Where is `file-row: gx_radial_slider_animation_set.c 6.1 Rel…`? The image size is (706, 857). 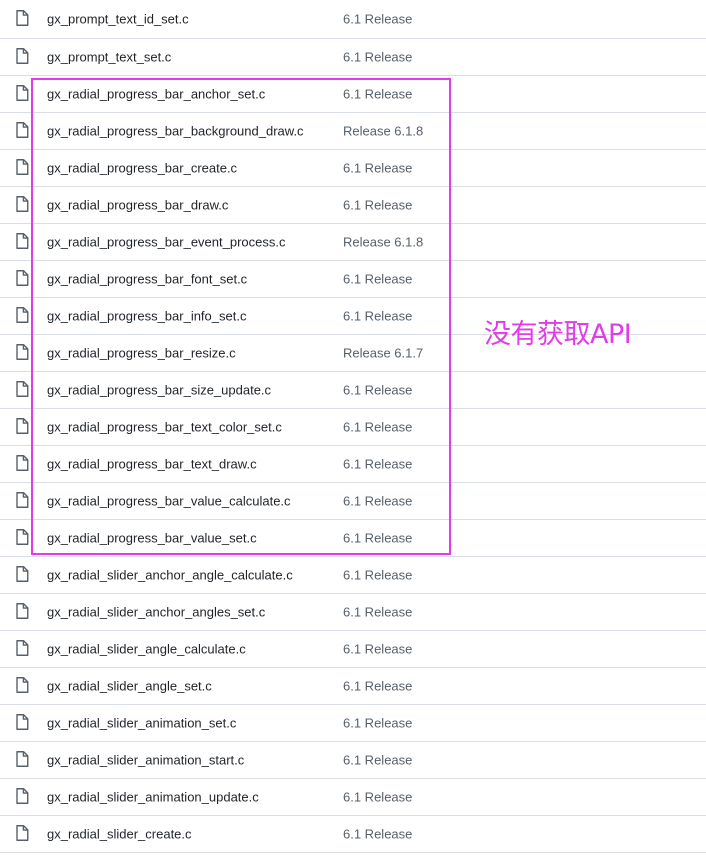 file-row: gx_radial_slider_animation_set.c 6.1 Rel… is located at coordinates (353, 723).